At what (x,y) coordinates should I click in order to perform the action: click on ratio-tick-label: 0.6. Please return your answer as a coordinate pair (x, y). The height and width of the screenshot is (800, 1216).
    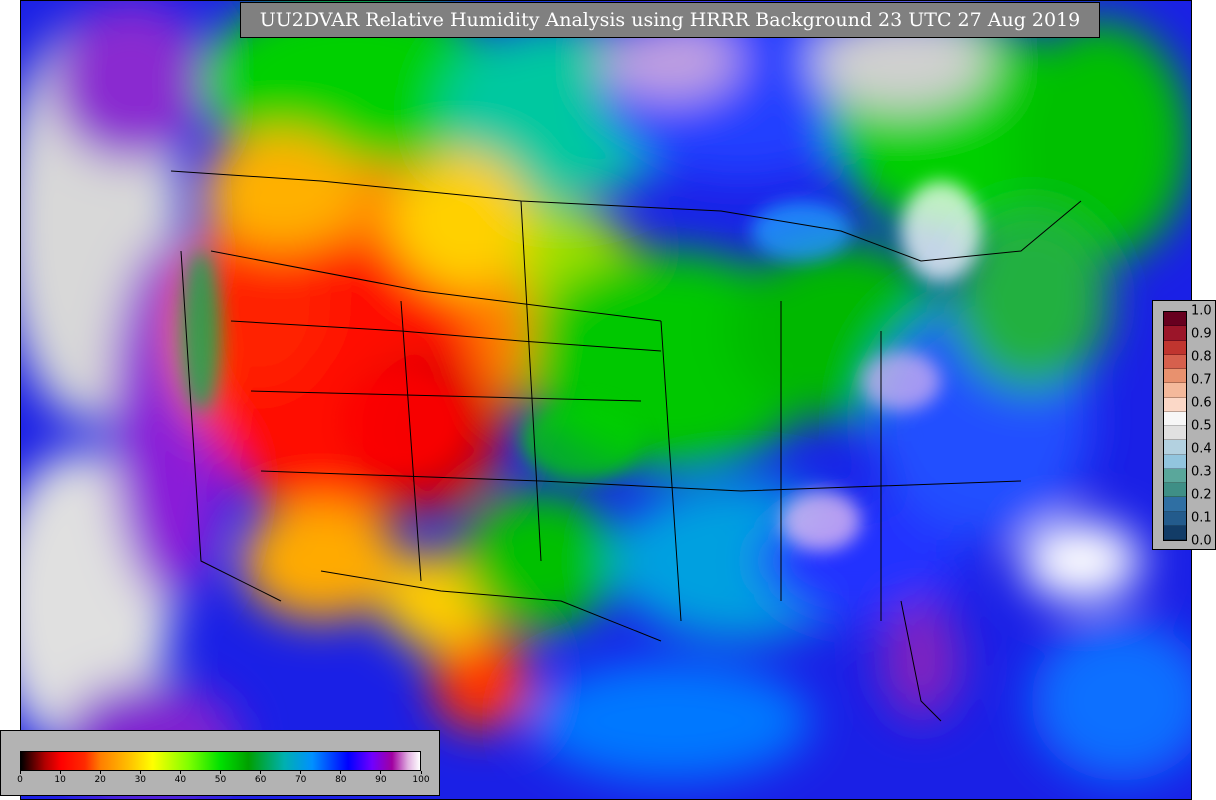
    Looking at the image, I should click on (1201, 403).